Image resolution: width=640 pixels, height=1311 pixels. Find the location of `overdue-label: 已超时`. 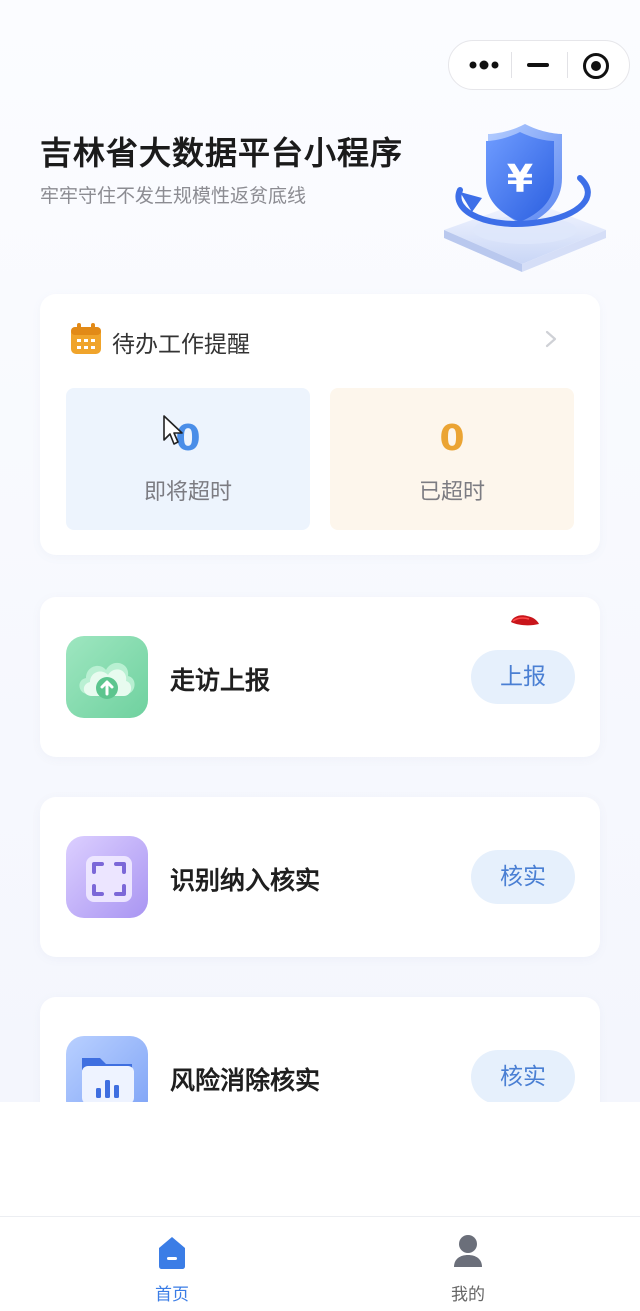

overdue-label: 已超时 is located at coordinates (451, 492).